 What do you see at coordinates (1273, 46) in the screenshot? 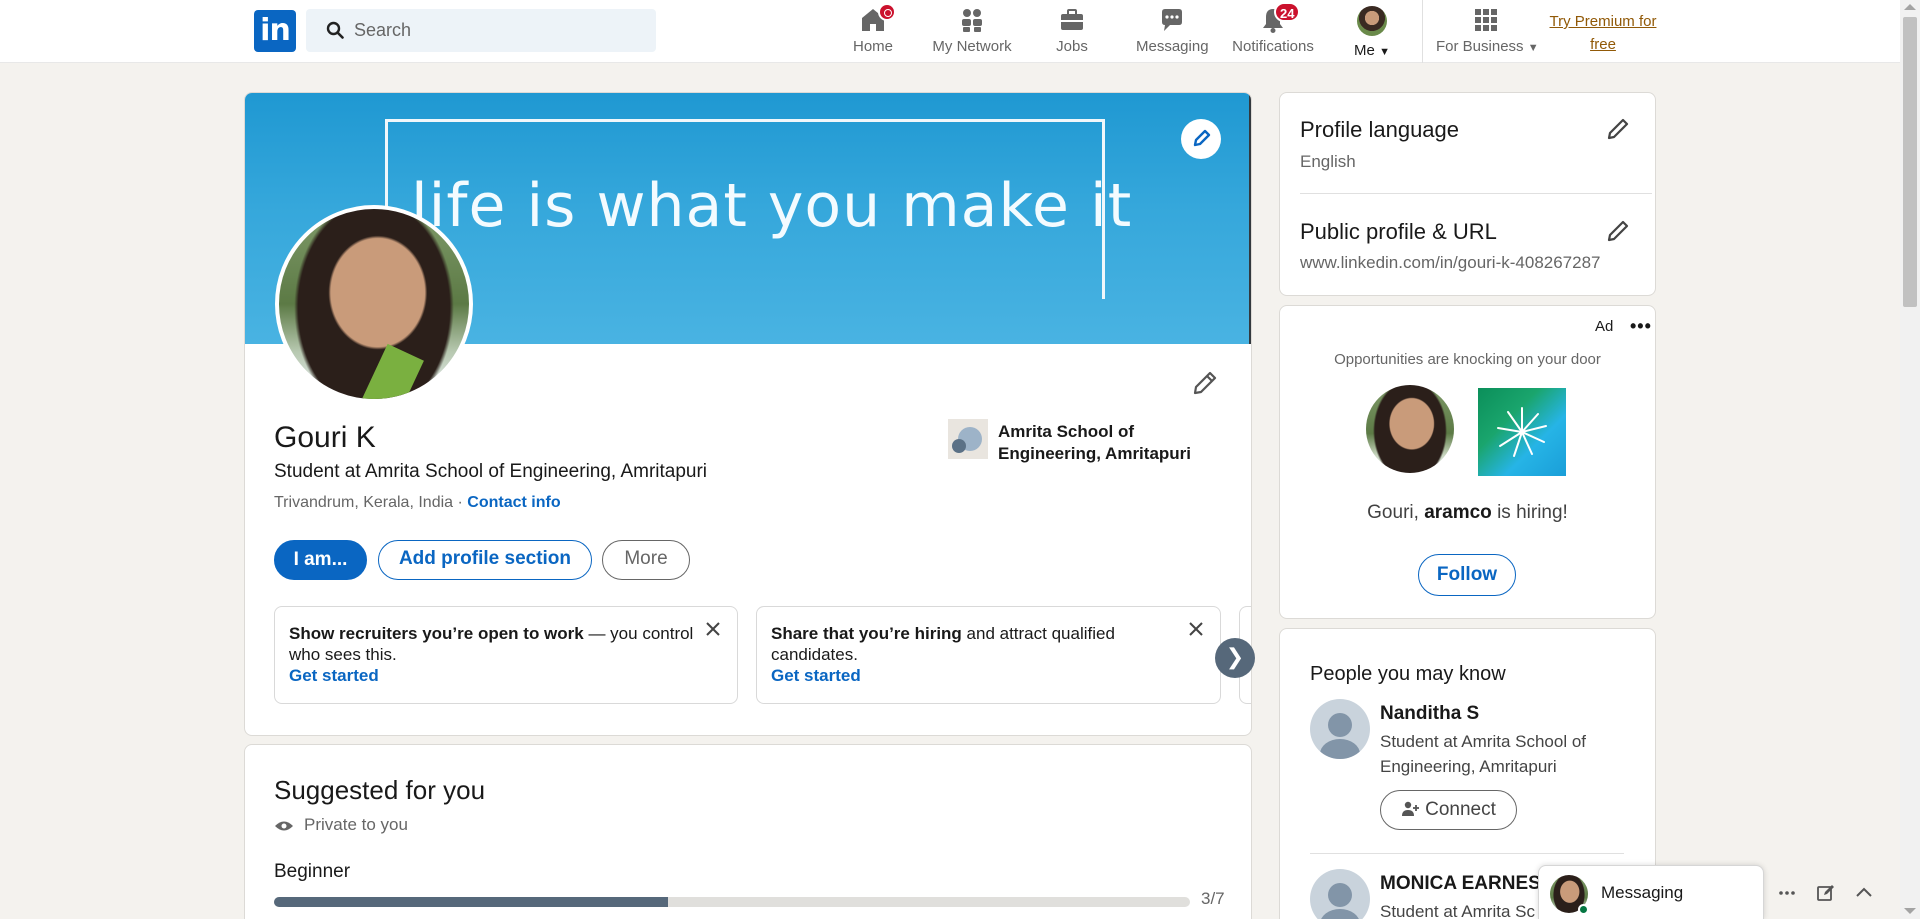
I see `nav-notifications-label: Notifications` at bounding box center [1273, 46].